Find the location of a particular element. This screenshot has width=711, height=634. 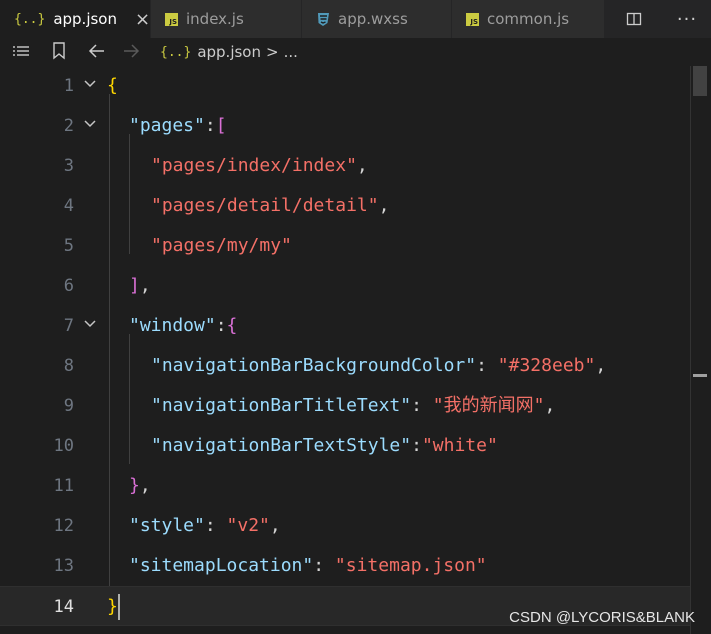

bookmark-icon is located at coordinates (59, 51).